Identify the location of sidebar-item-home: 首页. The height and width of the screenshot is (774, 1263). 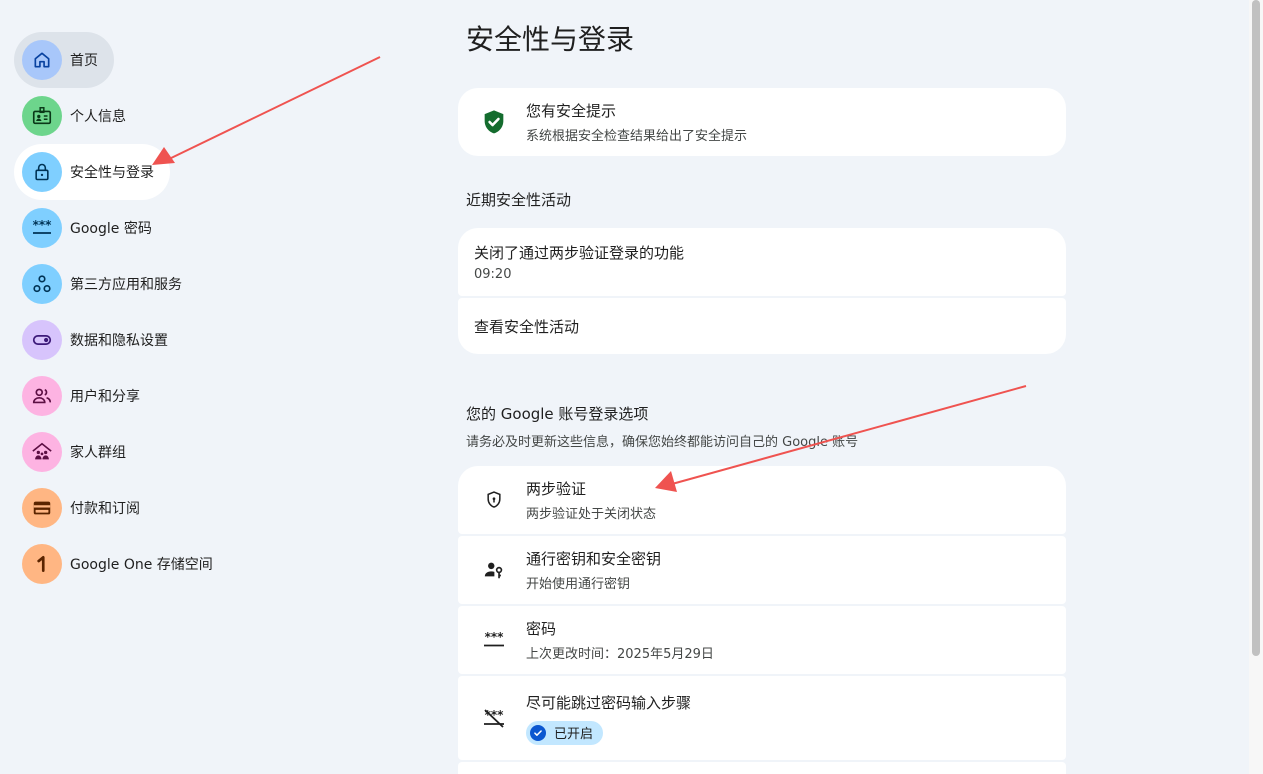
(64, 60).